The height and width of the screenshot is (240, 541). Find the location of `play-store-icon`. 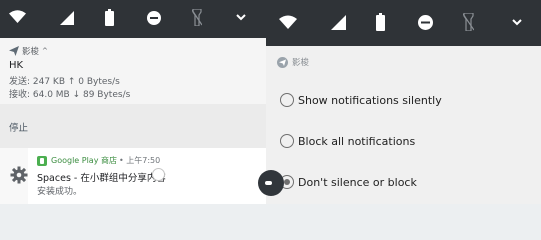

play-store-icon is located at coordinates (42, 160).